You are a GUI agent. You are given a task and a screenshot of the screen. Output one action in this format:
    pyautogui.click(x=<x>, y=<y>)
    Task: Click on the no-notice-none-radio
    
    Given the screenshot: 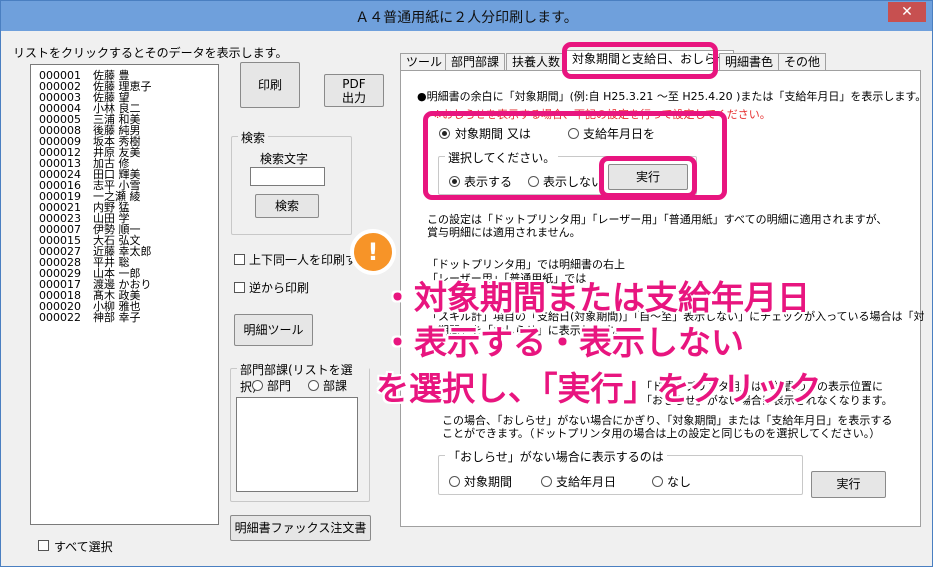 What is the action you would take?
    pyautogui.click(x=657, y=481)
    